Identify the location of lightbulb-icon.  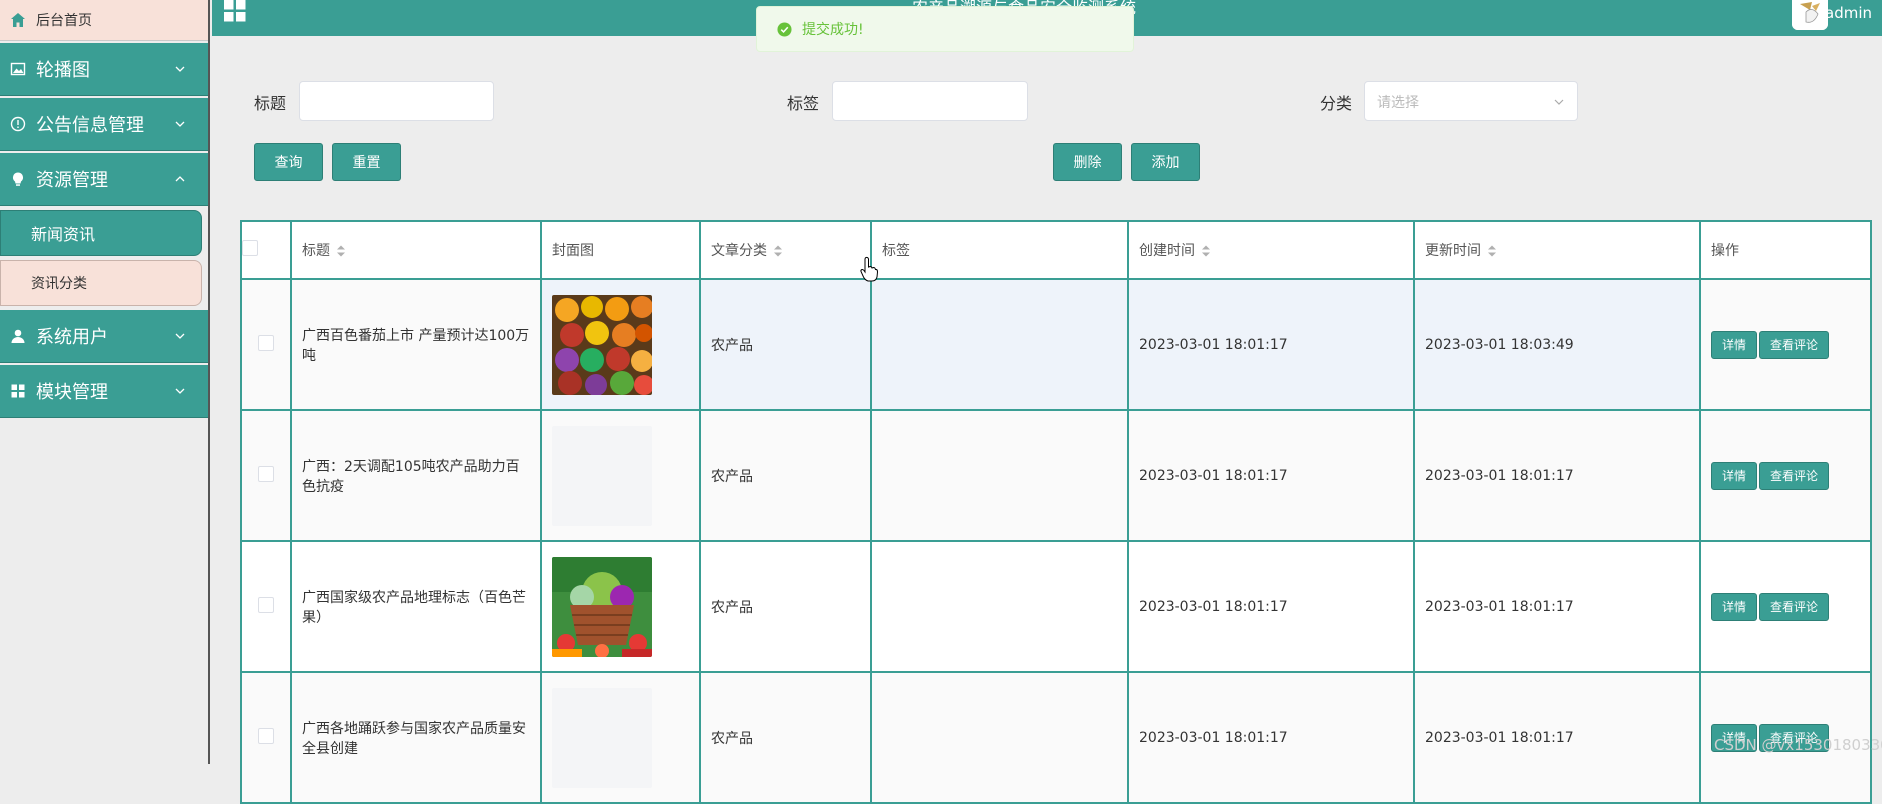
(18, 179).